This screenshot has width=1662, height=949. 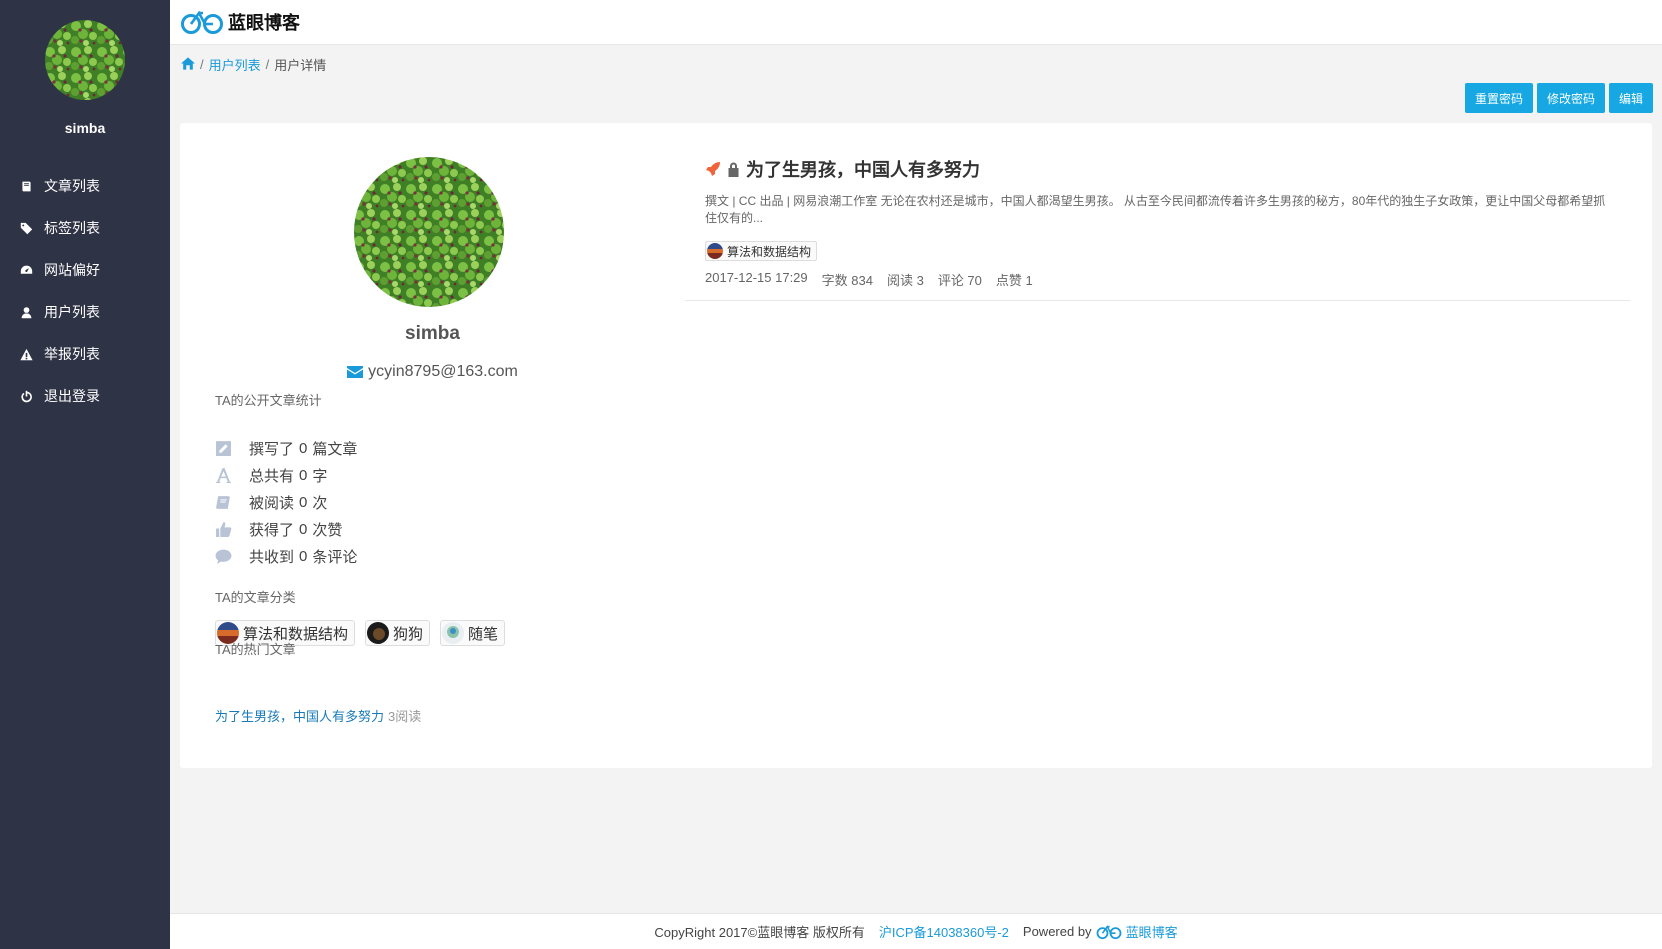 I want to click on article-meta: 2017-12-15 17:29 字数 834 阅读 3 评论 70 点赞 1, so click(x=869, y=279).